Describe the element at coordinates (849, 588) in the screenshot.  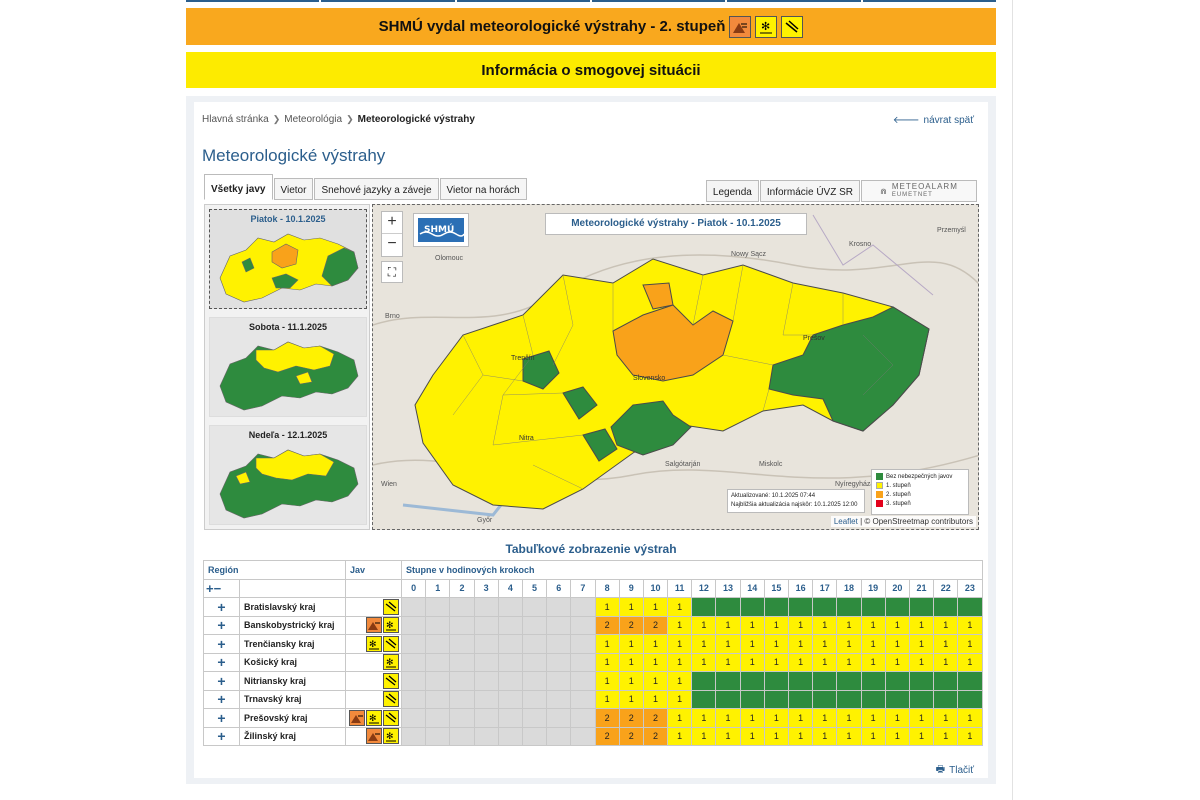
I see `hour-header: 18` at that location.